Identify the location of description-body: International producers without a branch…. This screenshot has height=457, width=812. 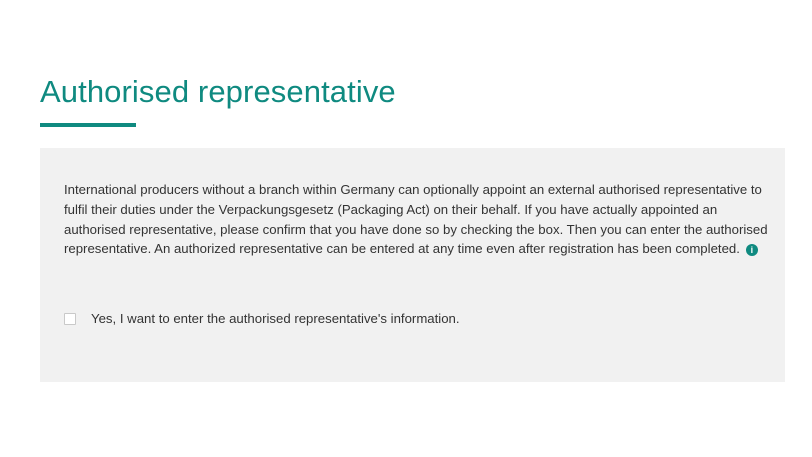
(416, 219).